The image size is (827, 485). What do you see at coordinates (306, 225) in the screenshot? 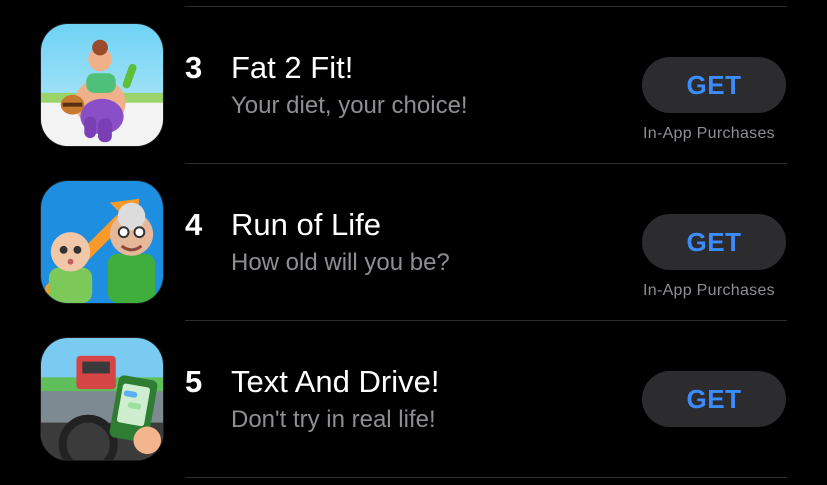
I see `app-name: Run of Life` at bounding box center [306, 225].